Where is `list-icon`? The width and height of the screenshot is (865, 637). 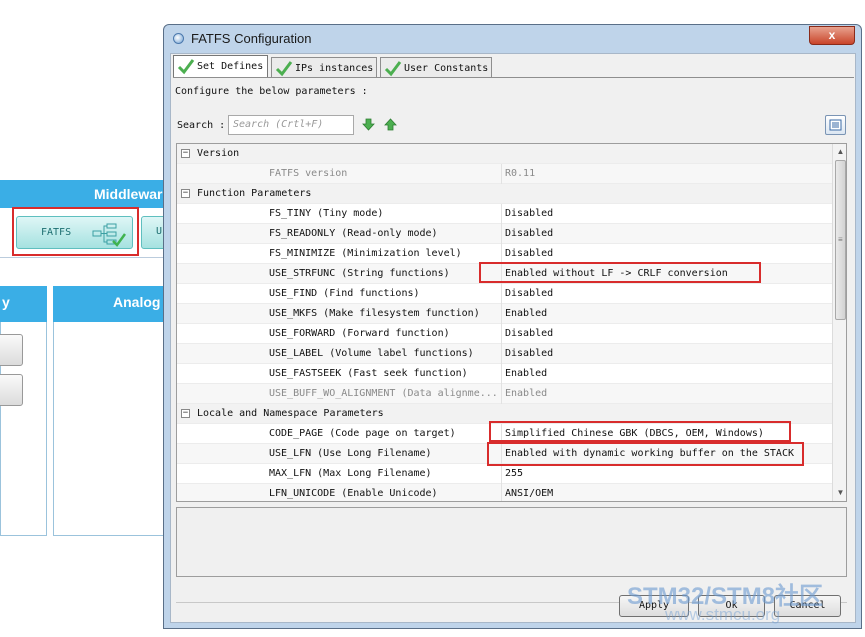
list-icon is located at coordinates (835, 125).